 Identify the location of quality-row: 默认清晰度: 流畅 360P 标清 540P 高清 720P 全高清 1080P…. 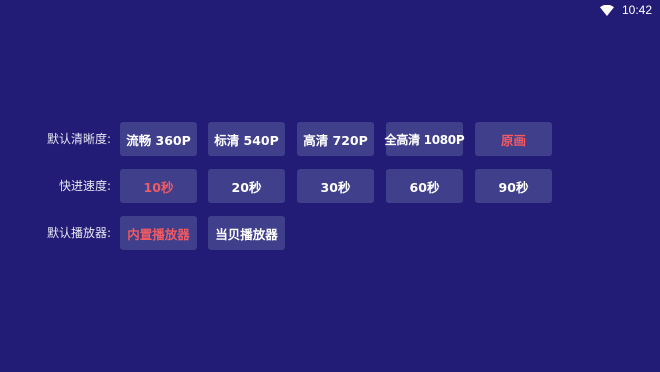
(330, 139).